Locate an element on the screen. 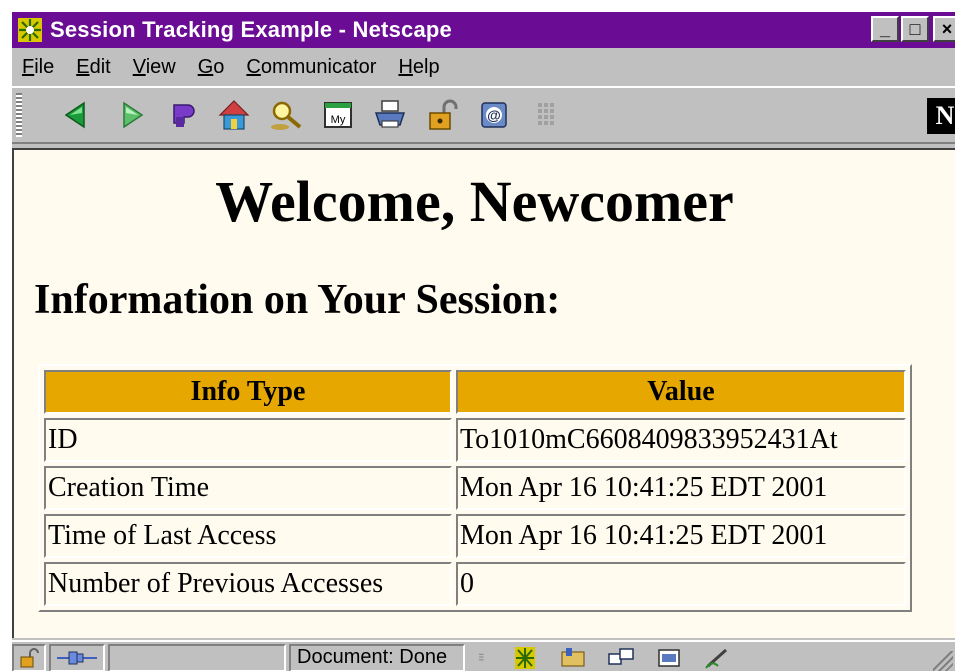 The height and width of the screenshot is (671, 955). header-value: Value is located at coordinates (681, 392).